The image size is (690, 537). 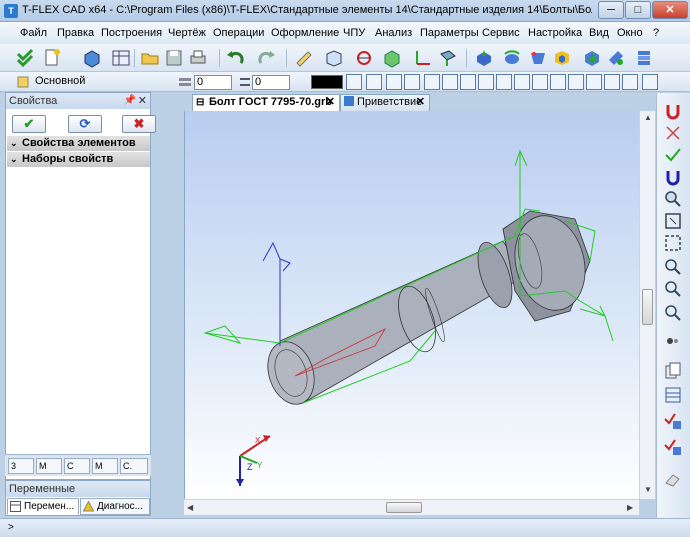 What do you see at coordinates (198, 58) in the screenshot?
I see `print-icon` at bounding box center [198, 58].